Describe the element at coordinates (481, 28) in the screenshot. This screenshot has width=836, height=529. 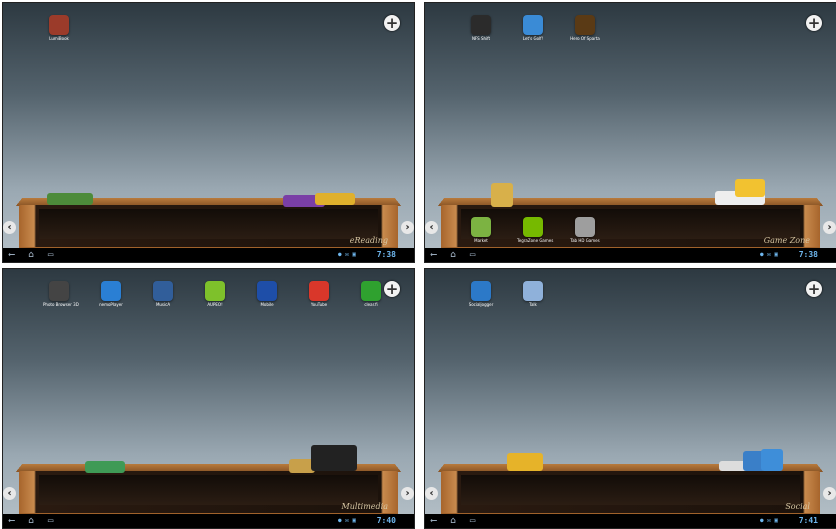
I see `app-shortcut: NFS Shift` at that location.